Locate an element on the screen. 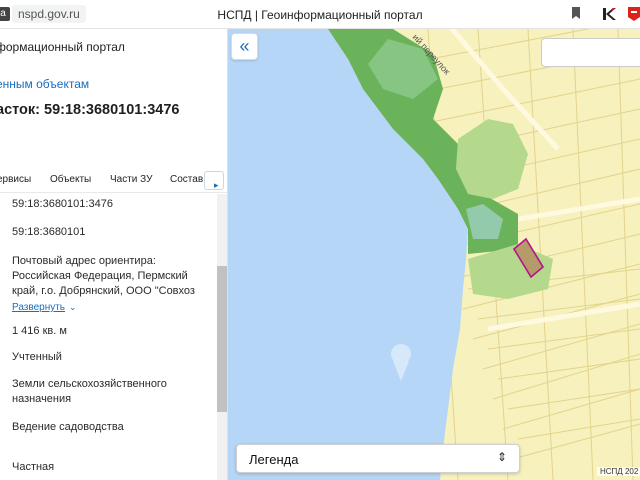 This screenshot has height=480, width=640. panel-scrollbar-thumb is located at coordinates (222, 339).